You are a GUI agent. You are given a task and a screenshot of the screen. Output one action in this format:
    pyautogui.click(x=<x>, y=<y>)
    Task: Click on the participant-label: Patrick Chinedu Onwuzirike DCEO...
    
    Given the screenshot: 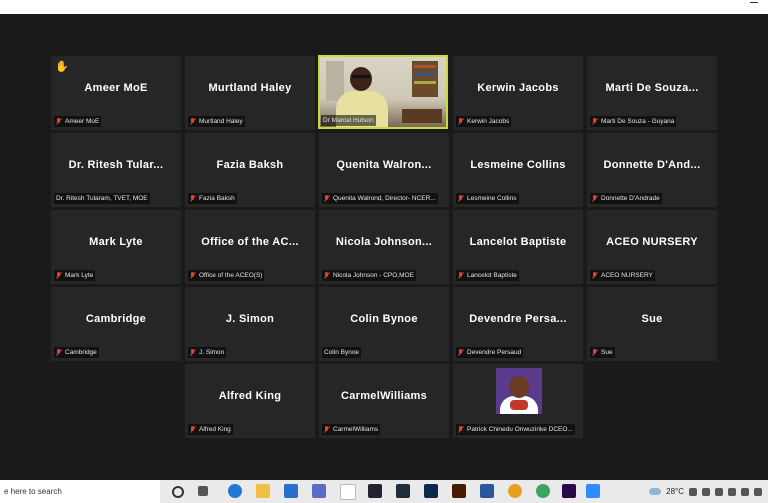 What is the action you would take?
    pyautogui.click(x=515, y=429)
    